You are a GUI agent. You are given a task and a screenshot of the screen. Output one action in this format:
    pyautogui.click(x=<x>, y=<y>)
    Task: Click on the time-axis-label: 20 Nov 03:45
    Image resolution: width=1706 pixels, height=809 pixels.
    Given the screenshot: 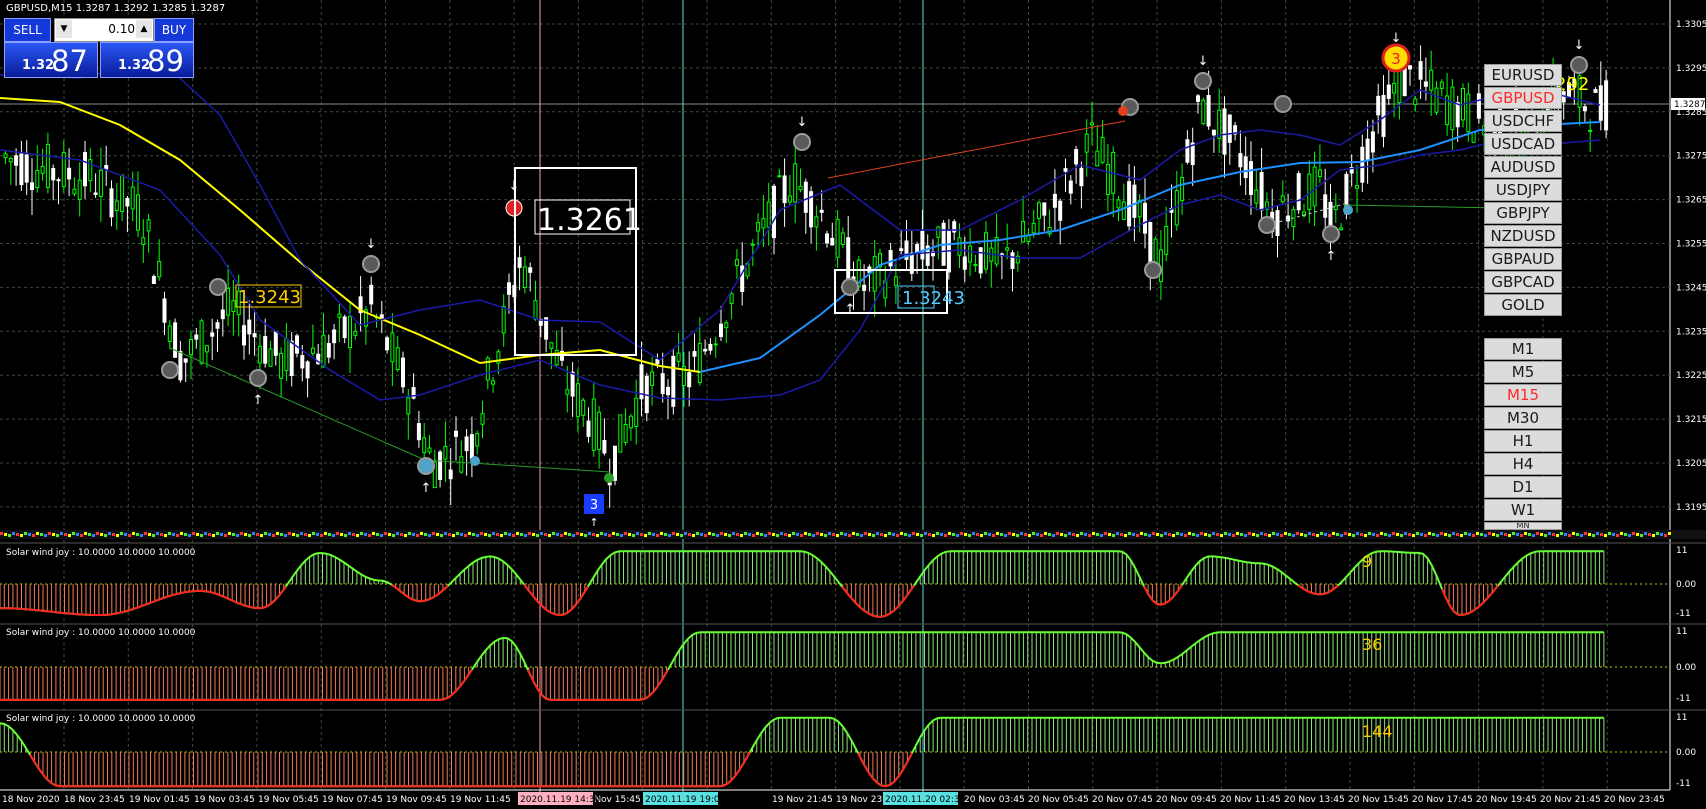 What is the action you would take?
    pyautogui.click(x=994, y=800)
    